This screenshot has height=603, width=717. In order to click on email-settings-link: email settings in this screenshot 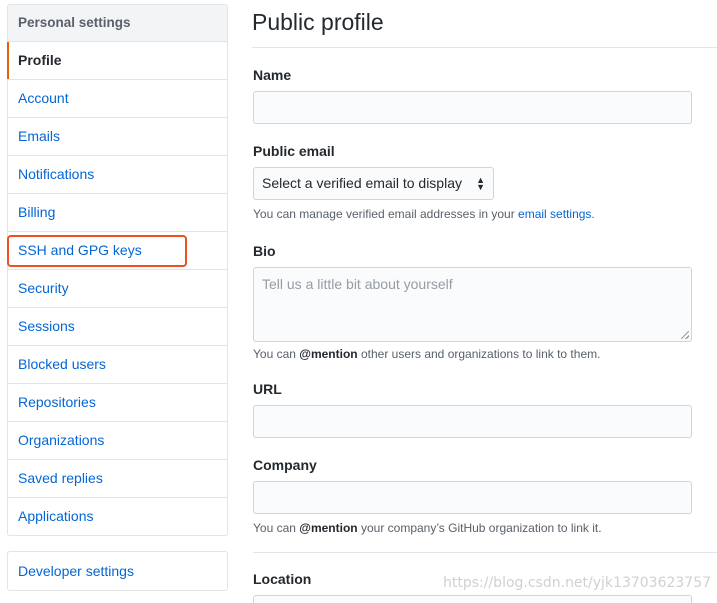, I will do `click(554, 214)`.